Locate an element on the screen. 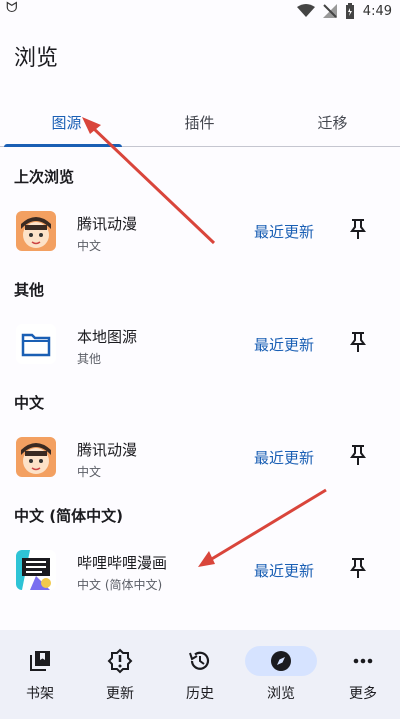 The height and width of the screenshot is (719, 400). section-header-chinese: 中文 is located at coordinates (29, 403).